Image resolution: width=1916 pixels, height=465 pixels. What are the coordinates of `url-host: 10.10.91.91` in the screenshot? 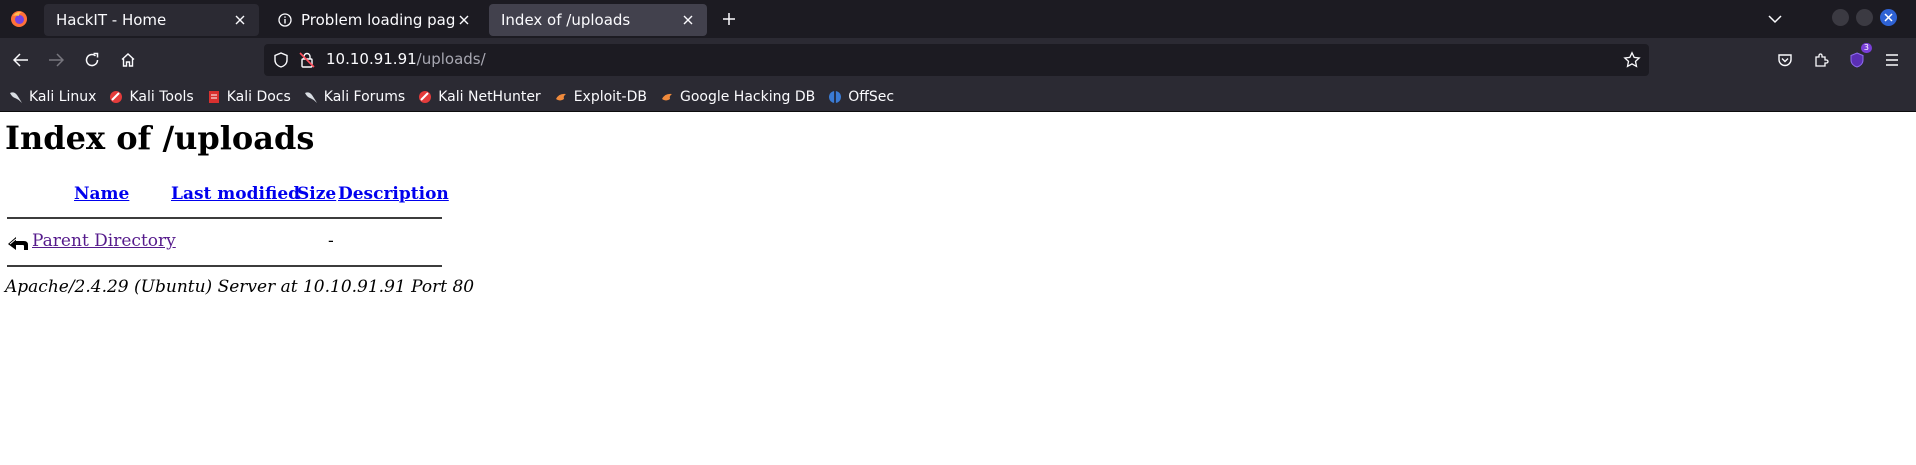 It's located at (371, 59).